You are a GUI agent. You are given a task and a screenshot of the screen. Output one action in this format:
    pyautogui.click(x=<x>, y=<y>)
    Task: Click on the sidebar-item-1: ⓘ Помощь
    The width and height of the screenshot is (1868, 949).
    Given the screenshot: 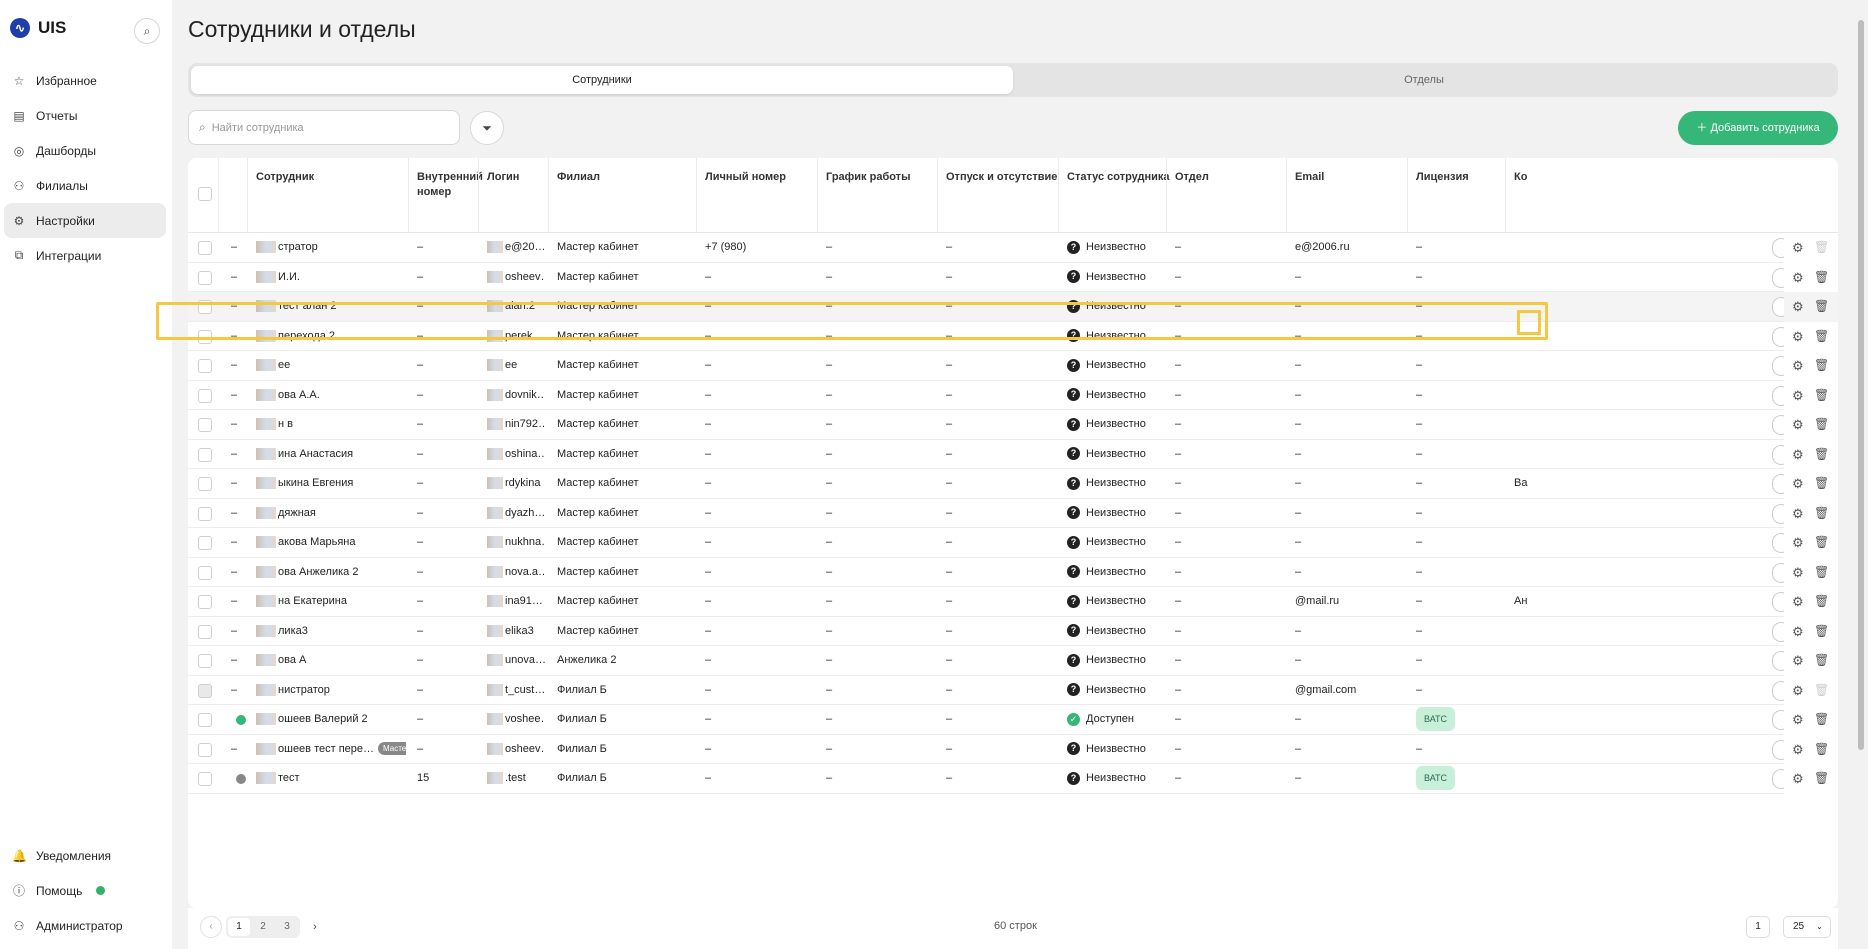 What is the action you would take?
    pyautogui.click(x=85, y=890)
    